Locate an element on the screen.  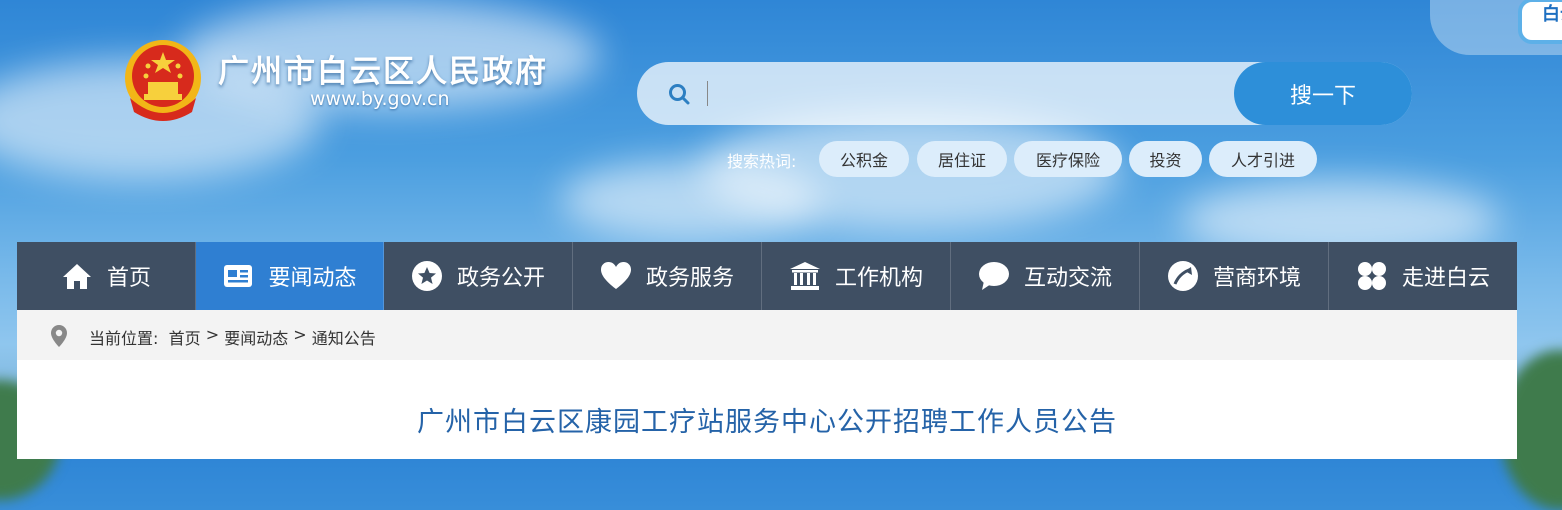
nav-item-interaction: 互动交流 is located at coordinates (1045, 276).